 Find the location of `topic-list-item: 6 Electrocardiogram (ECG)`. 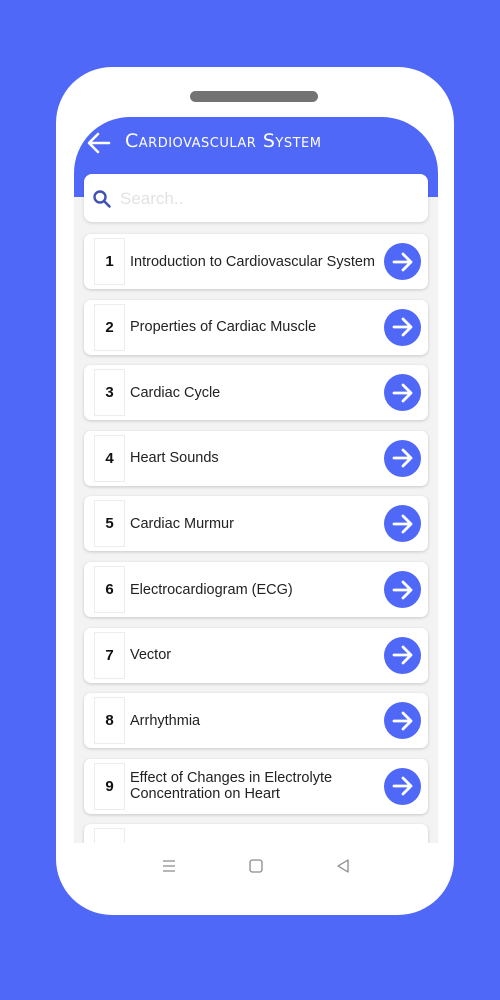

topic-list-item: 6 Electrocardiogram (ECG) is located at coordinates (256, 589).